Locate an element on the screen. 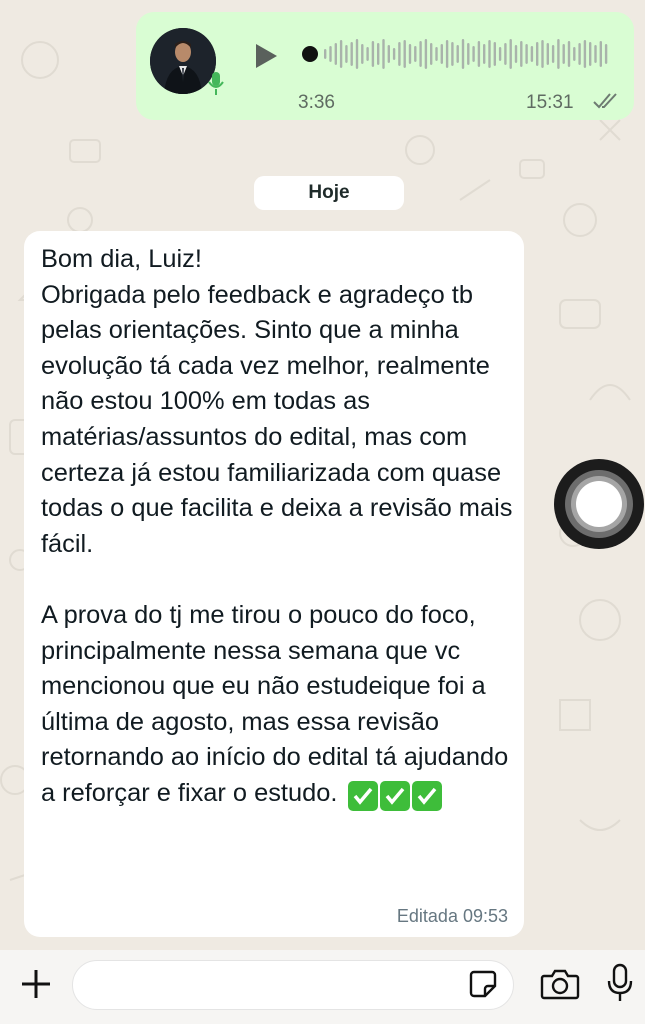  audio-waveform is located at coordinates (455, 54).